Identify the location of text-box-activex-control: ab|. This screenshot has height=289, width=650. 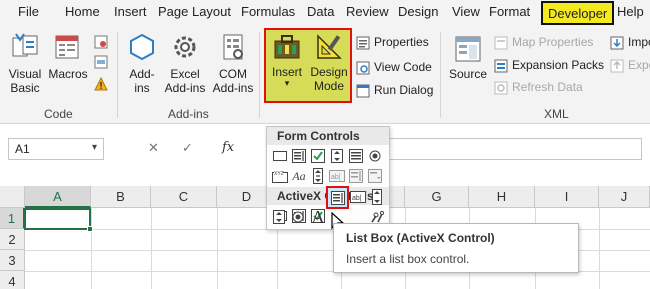
(358, 197).